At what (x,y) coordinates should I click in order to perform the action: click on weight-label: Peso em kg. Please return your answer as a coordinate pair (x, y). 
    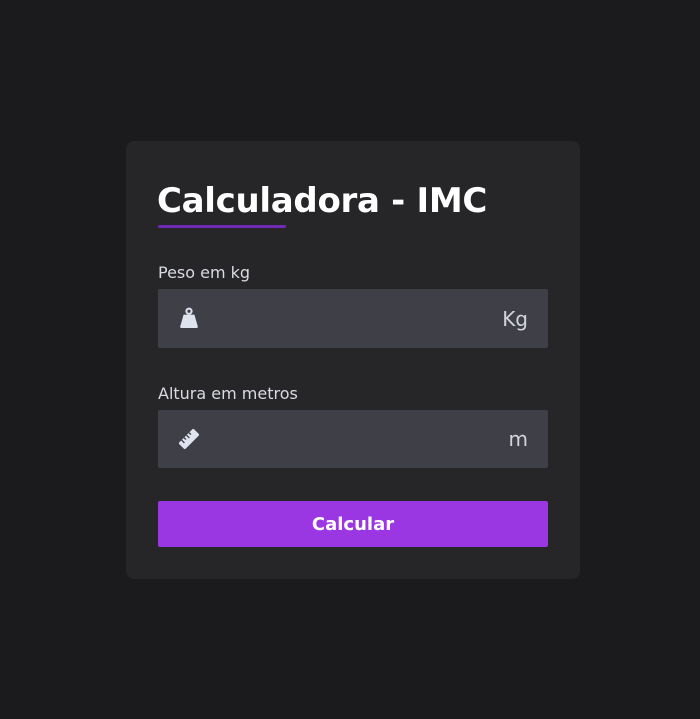
    Looking at the image, I should click on (204, 272).